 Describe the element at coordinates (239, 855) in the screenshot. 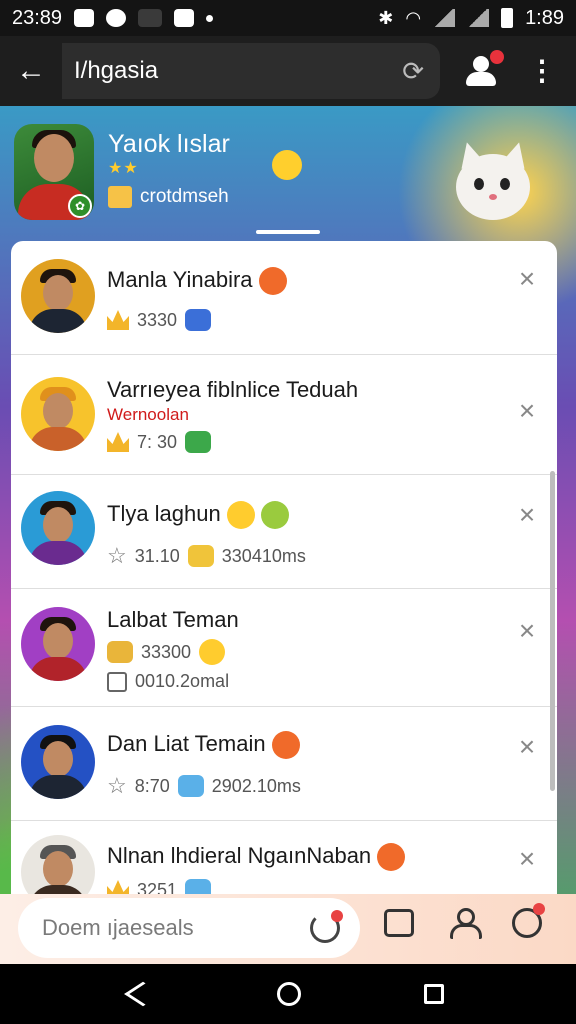

I see `friend-name: Nlnan lhdieral NgaınNaban` at that location.